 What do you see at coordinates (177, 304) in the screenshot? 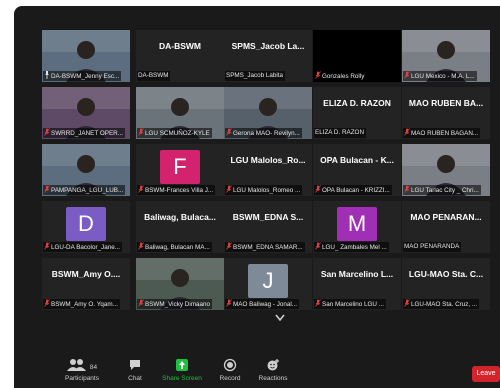
I see `participant-name-text: BSWM_Vicky Dimaano` at bounding box center [177, 304].